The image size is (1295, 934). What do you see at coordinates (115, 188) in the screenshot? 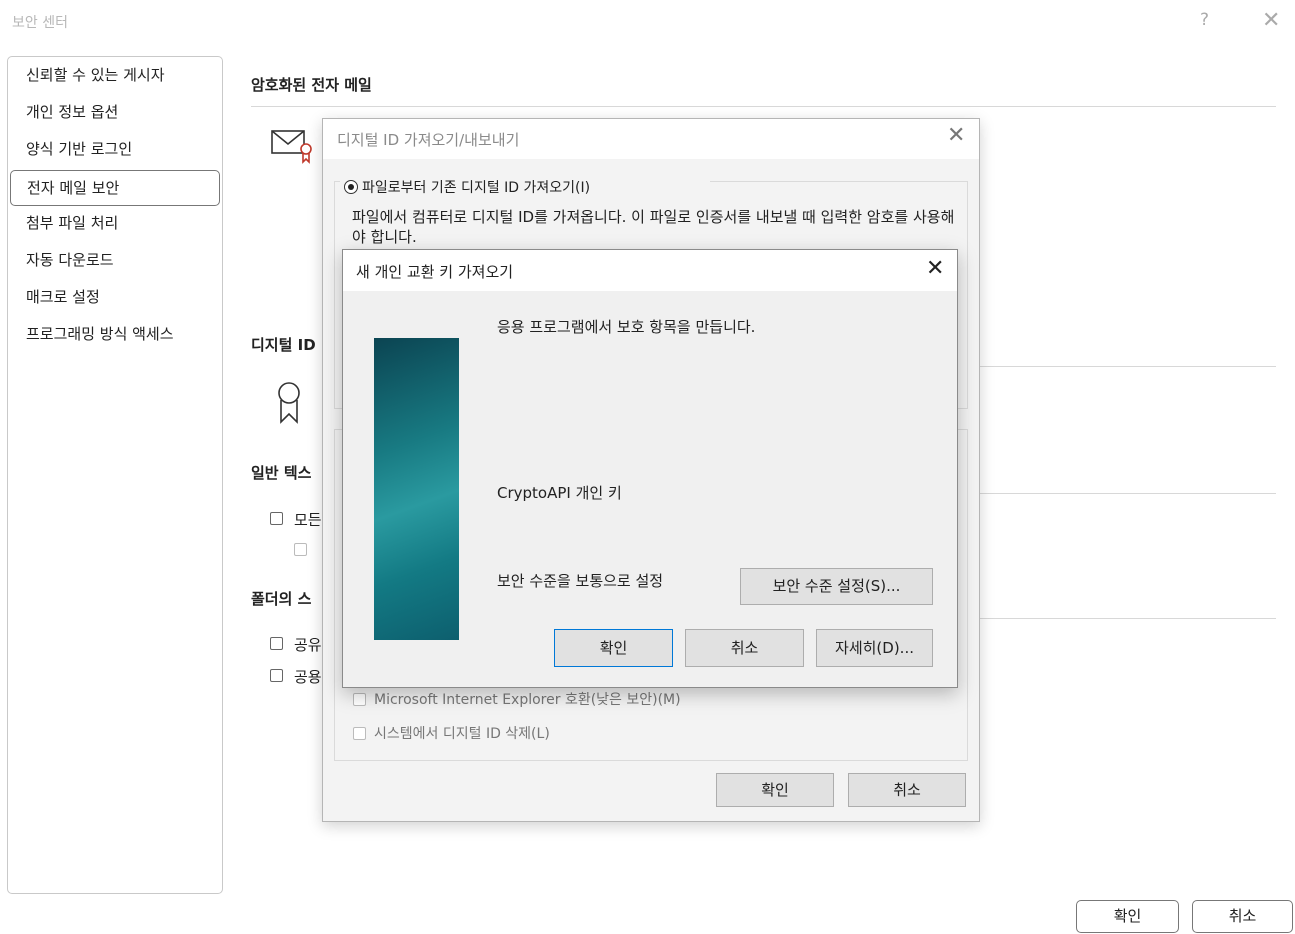
I see `sidebar-item-email-security: 전자 메일 보안` at bounding box center [115, 188].